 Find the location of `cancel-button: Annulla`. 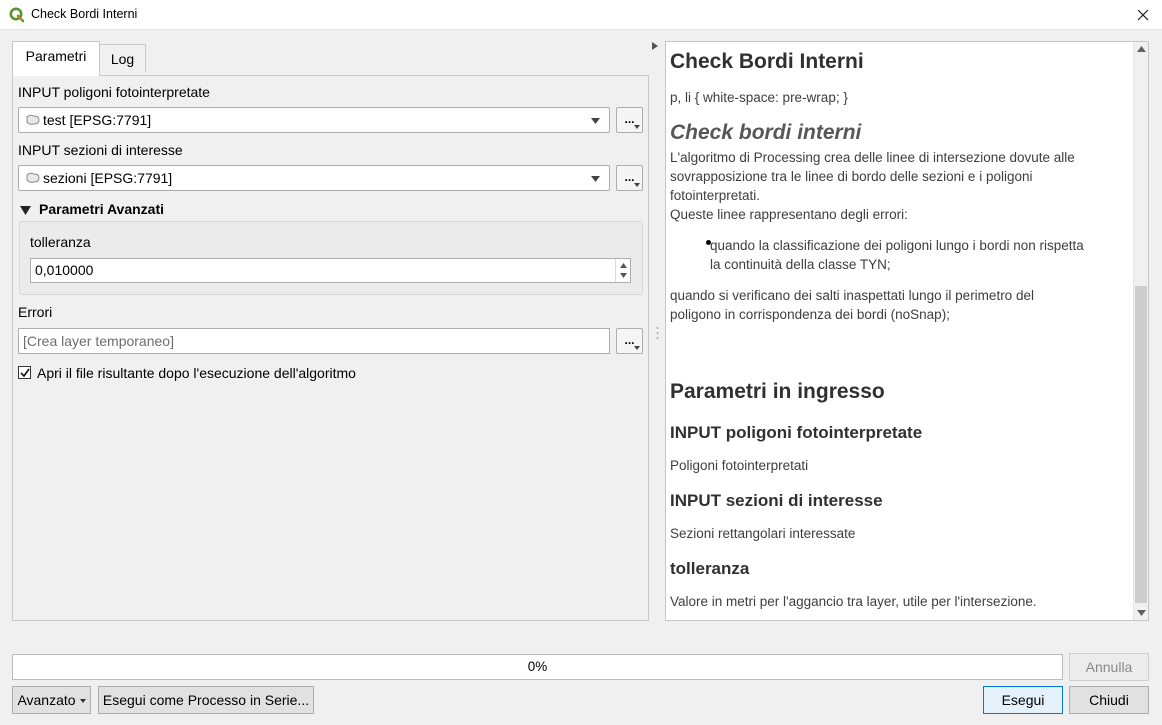

cancel-button: Annulla is located at coordinates (1109, 667).